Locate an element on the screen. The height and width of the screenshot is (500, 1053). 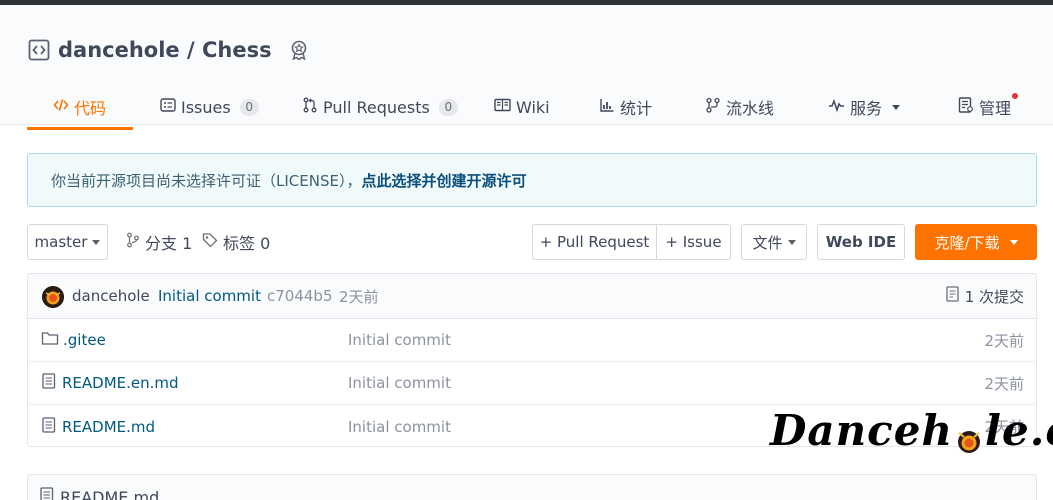
watermark-text-start: Danceh is located at coordinates (862, 430).